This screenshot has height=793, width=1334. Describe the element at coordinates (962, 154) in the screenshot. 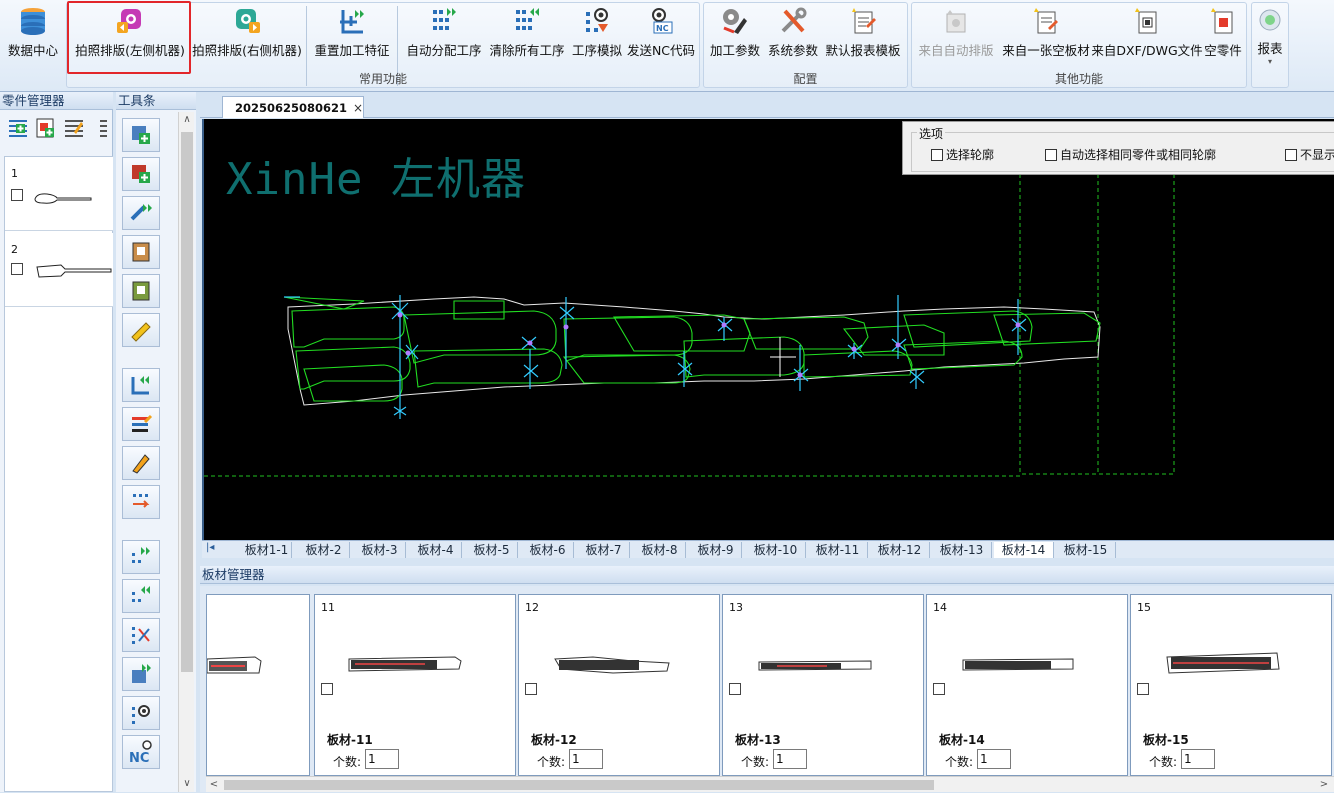

I see `select-contour-option: 选择轮廓` at that location.